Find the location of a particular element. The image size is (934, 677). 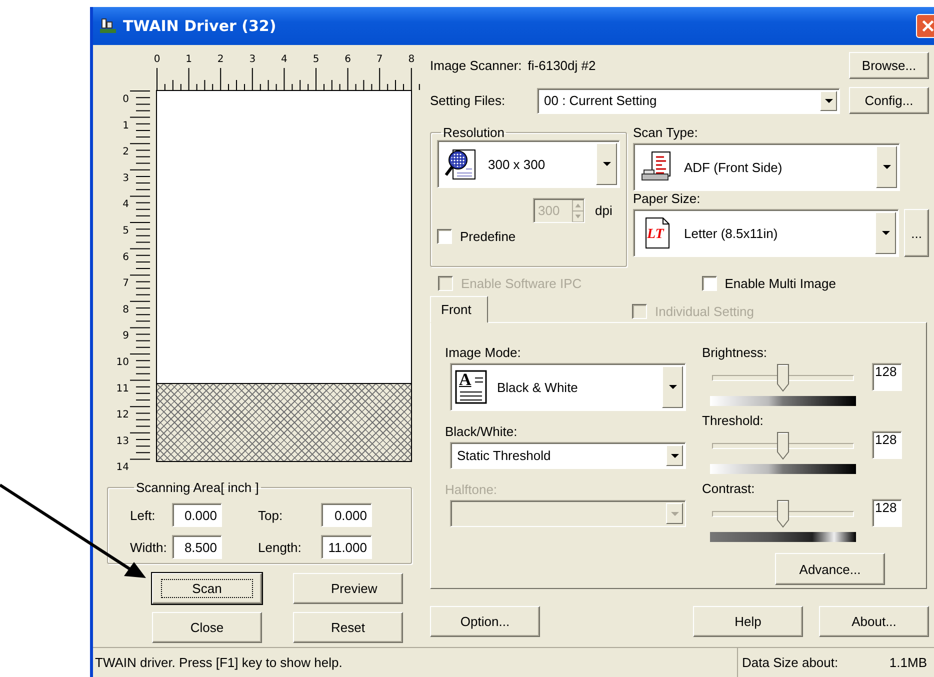

paper-code-label: LT is located at coordinates (655, 235).